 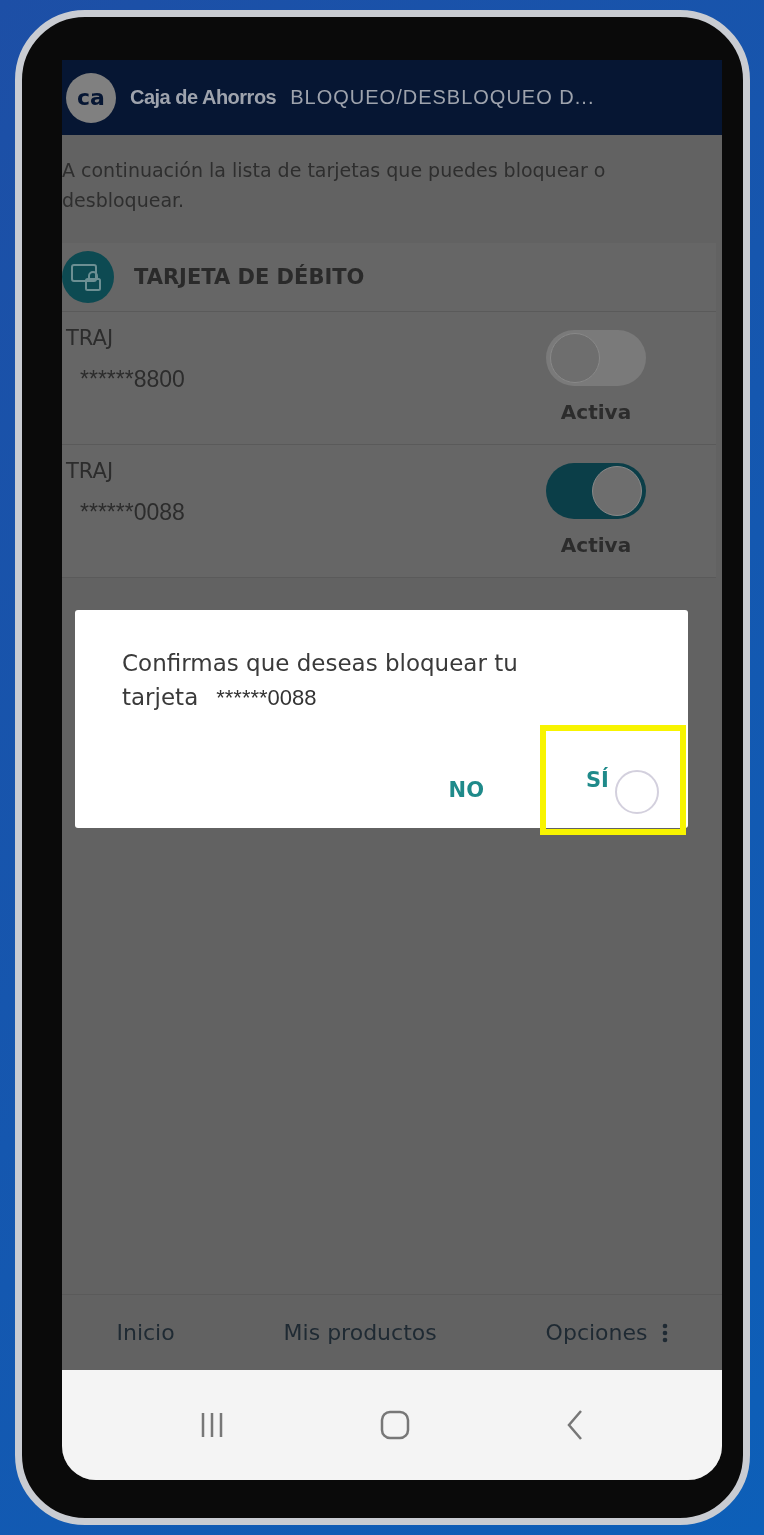 I want to click on more-icon, so click(x=664, y=1332).